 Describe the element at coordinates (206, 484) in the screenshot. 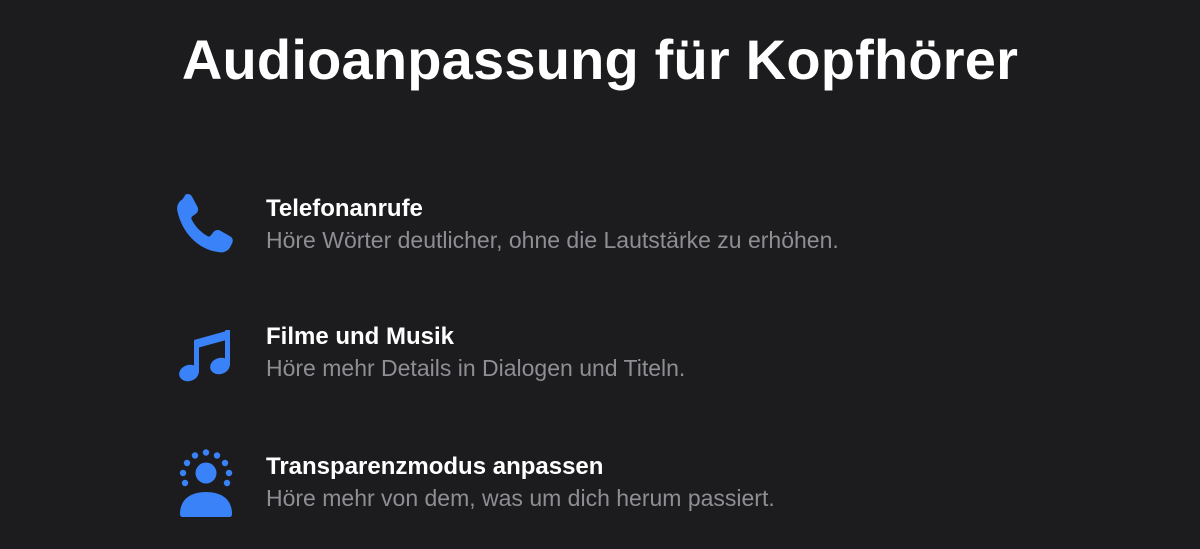

I see `transparency-person-icon` at that location.